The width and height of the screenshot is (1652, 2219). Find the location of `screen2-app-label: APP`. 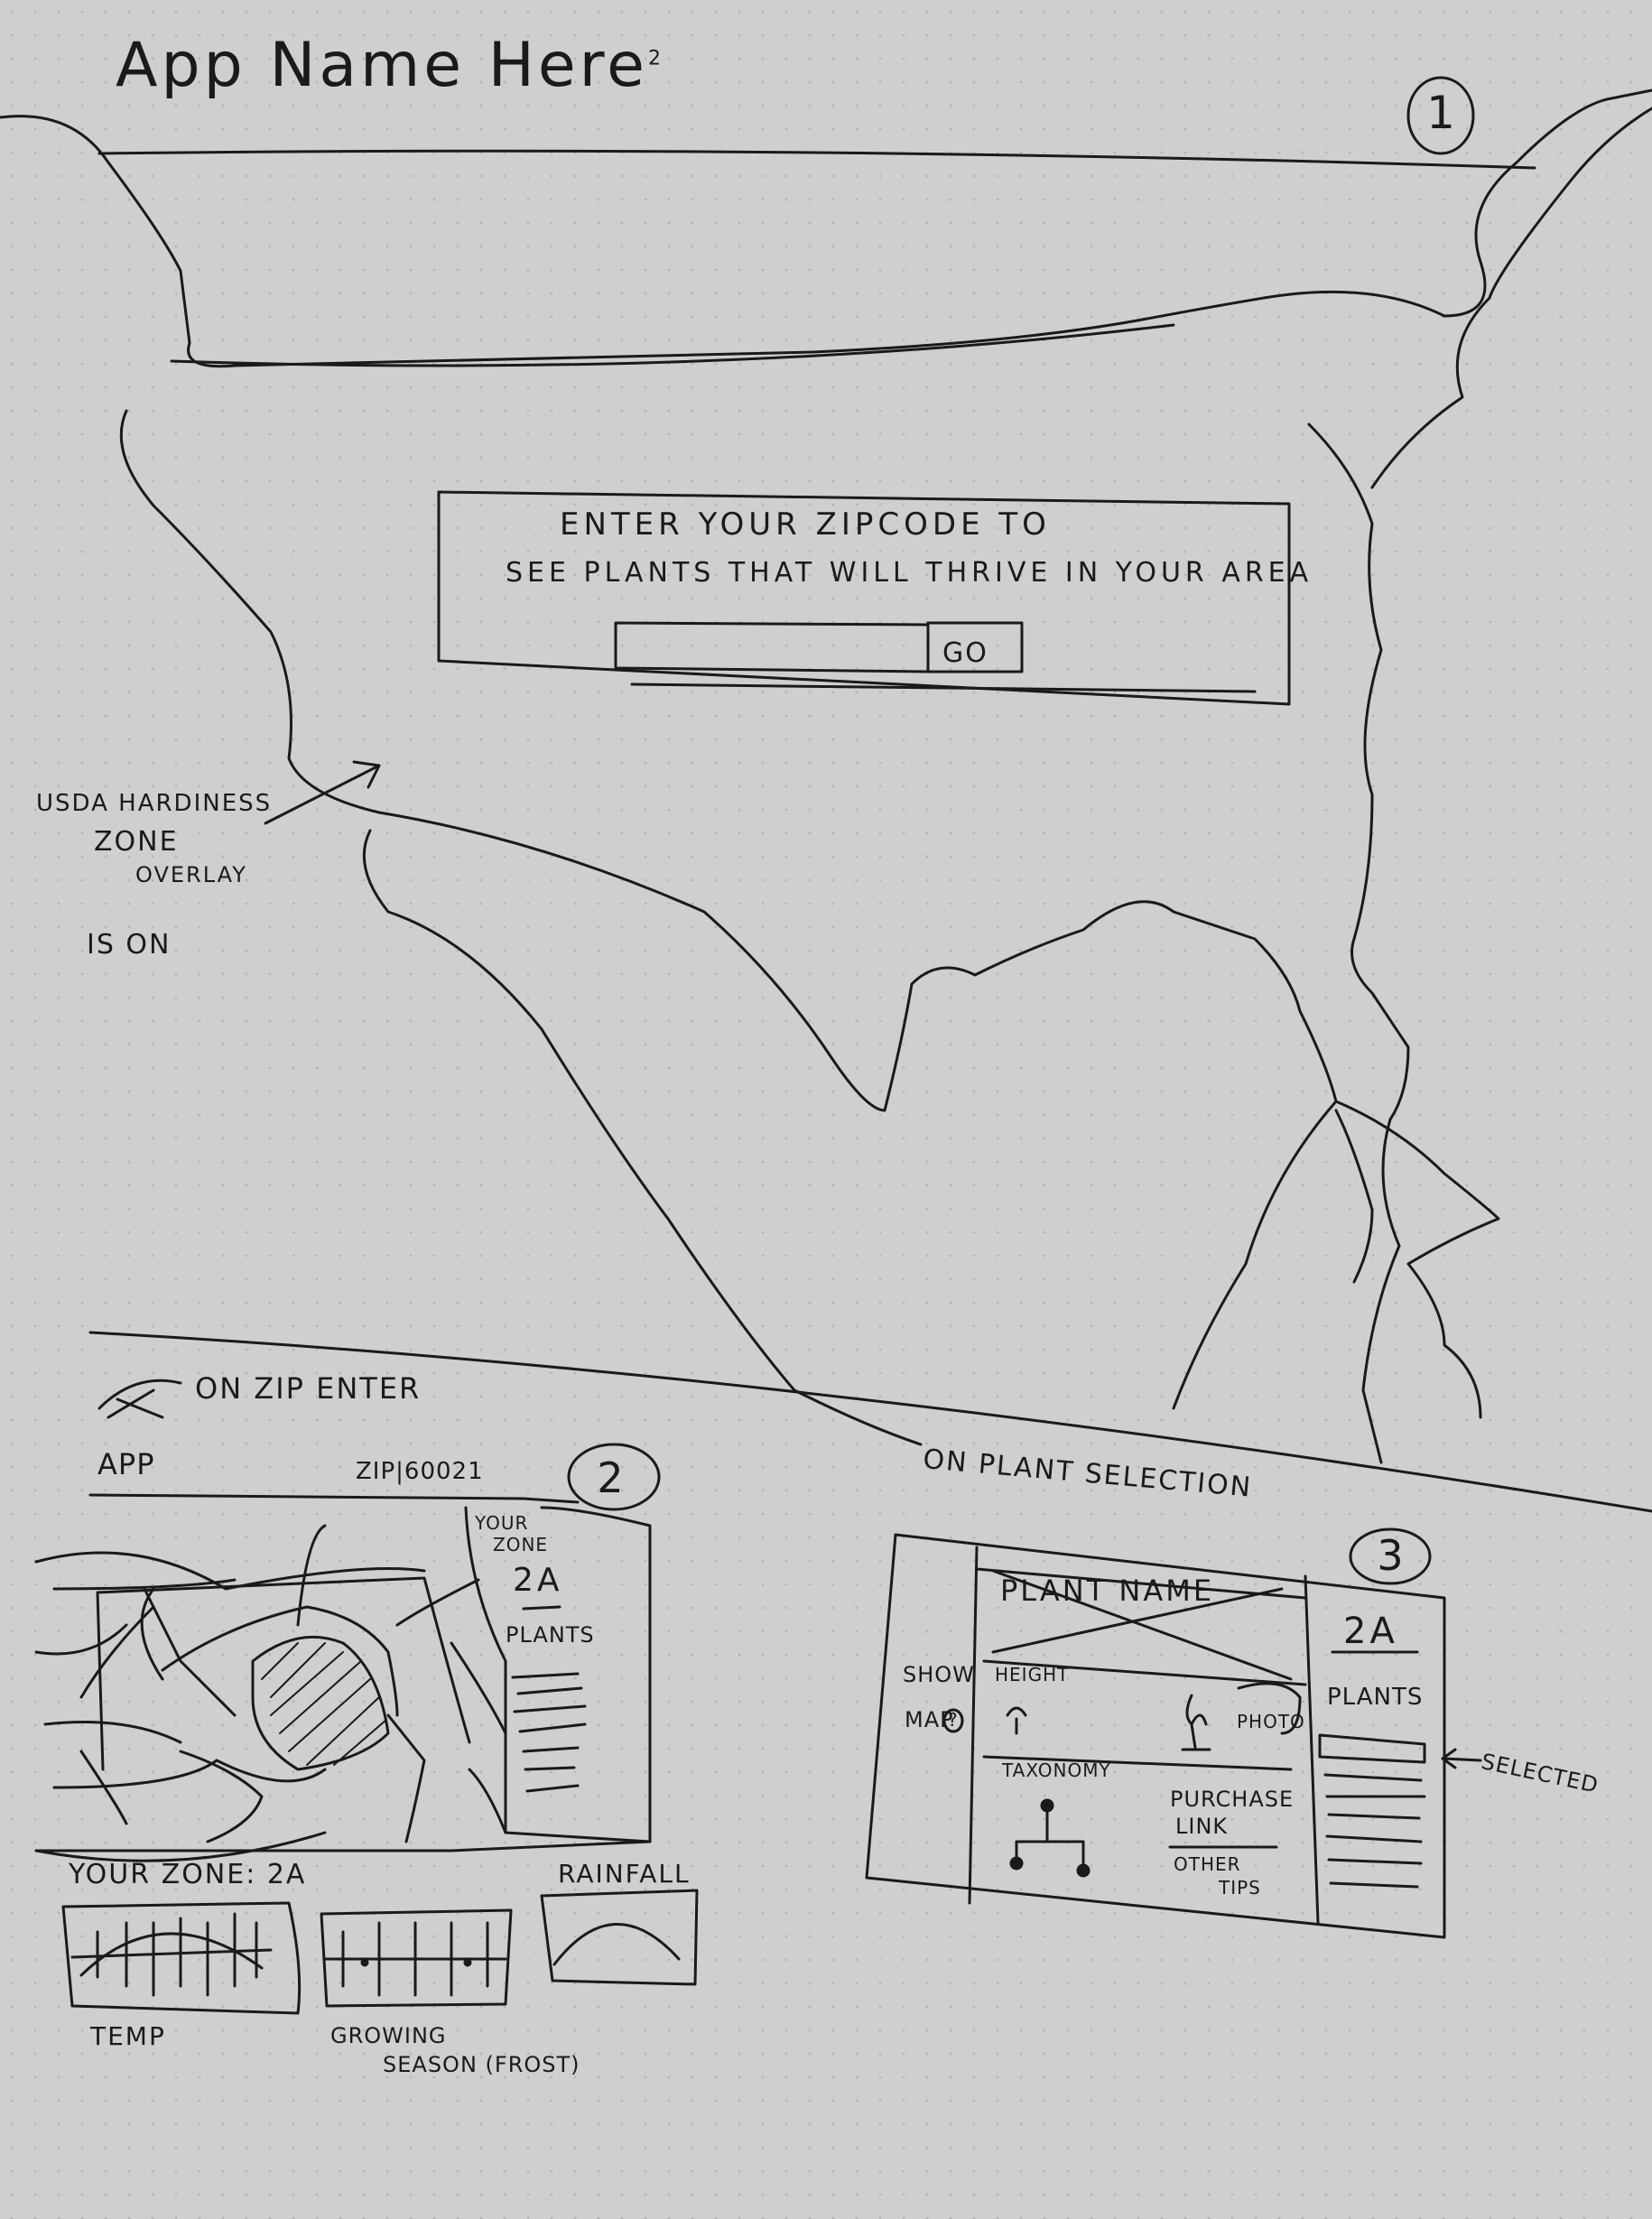

screen2-app-label: APP is located at coordinates (126, 1464).